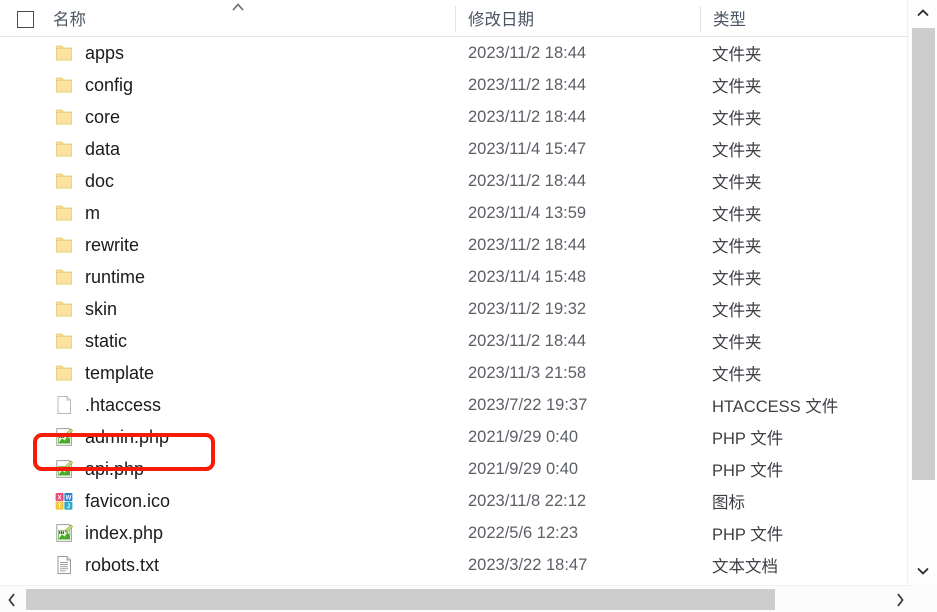 The height and width of the screenshot is (612, 937). What do you see at coordinates (453, 213) in the screenshot?
I see `table-row: m 2023/11/4 13:59 文件夹` at bounding box center [453, 213].